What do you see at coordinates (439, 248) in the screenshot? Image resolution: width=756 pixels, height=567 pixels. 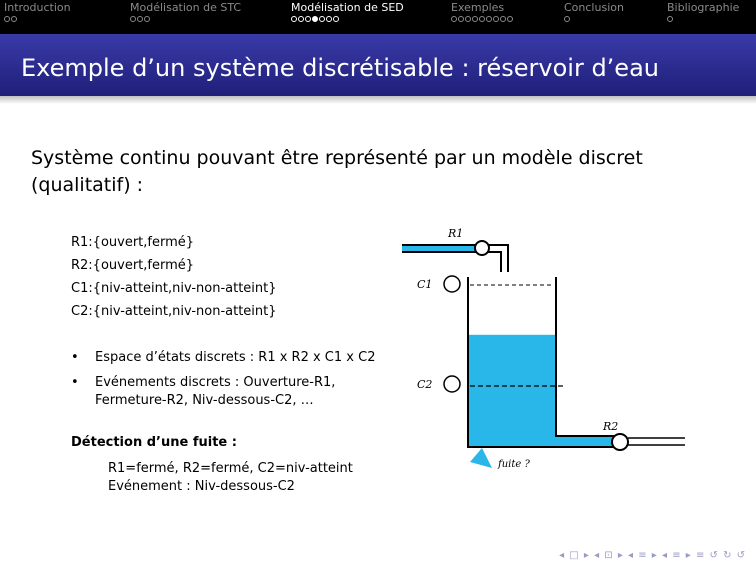 I see `inlet-water` at bounding box center [439, 248].